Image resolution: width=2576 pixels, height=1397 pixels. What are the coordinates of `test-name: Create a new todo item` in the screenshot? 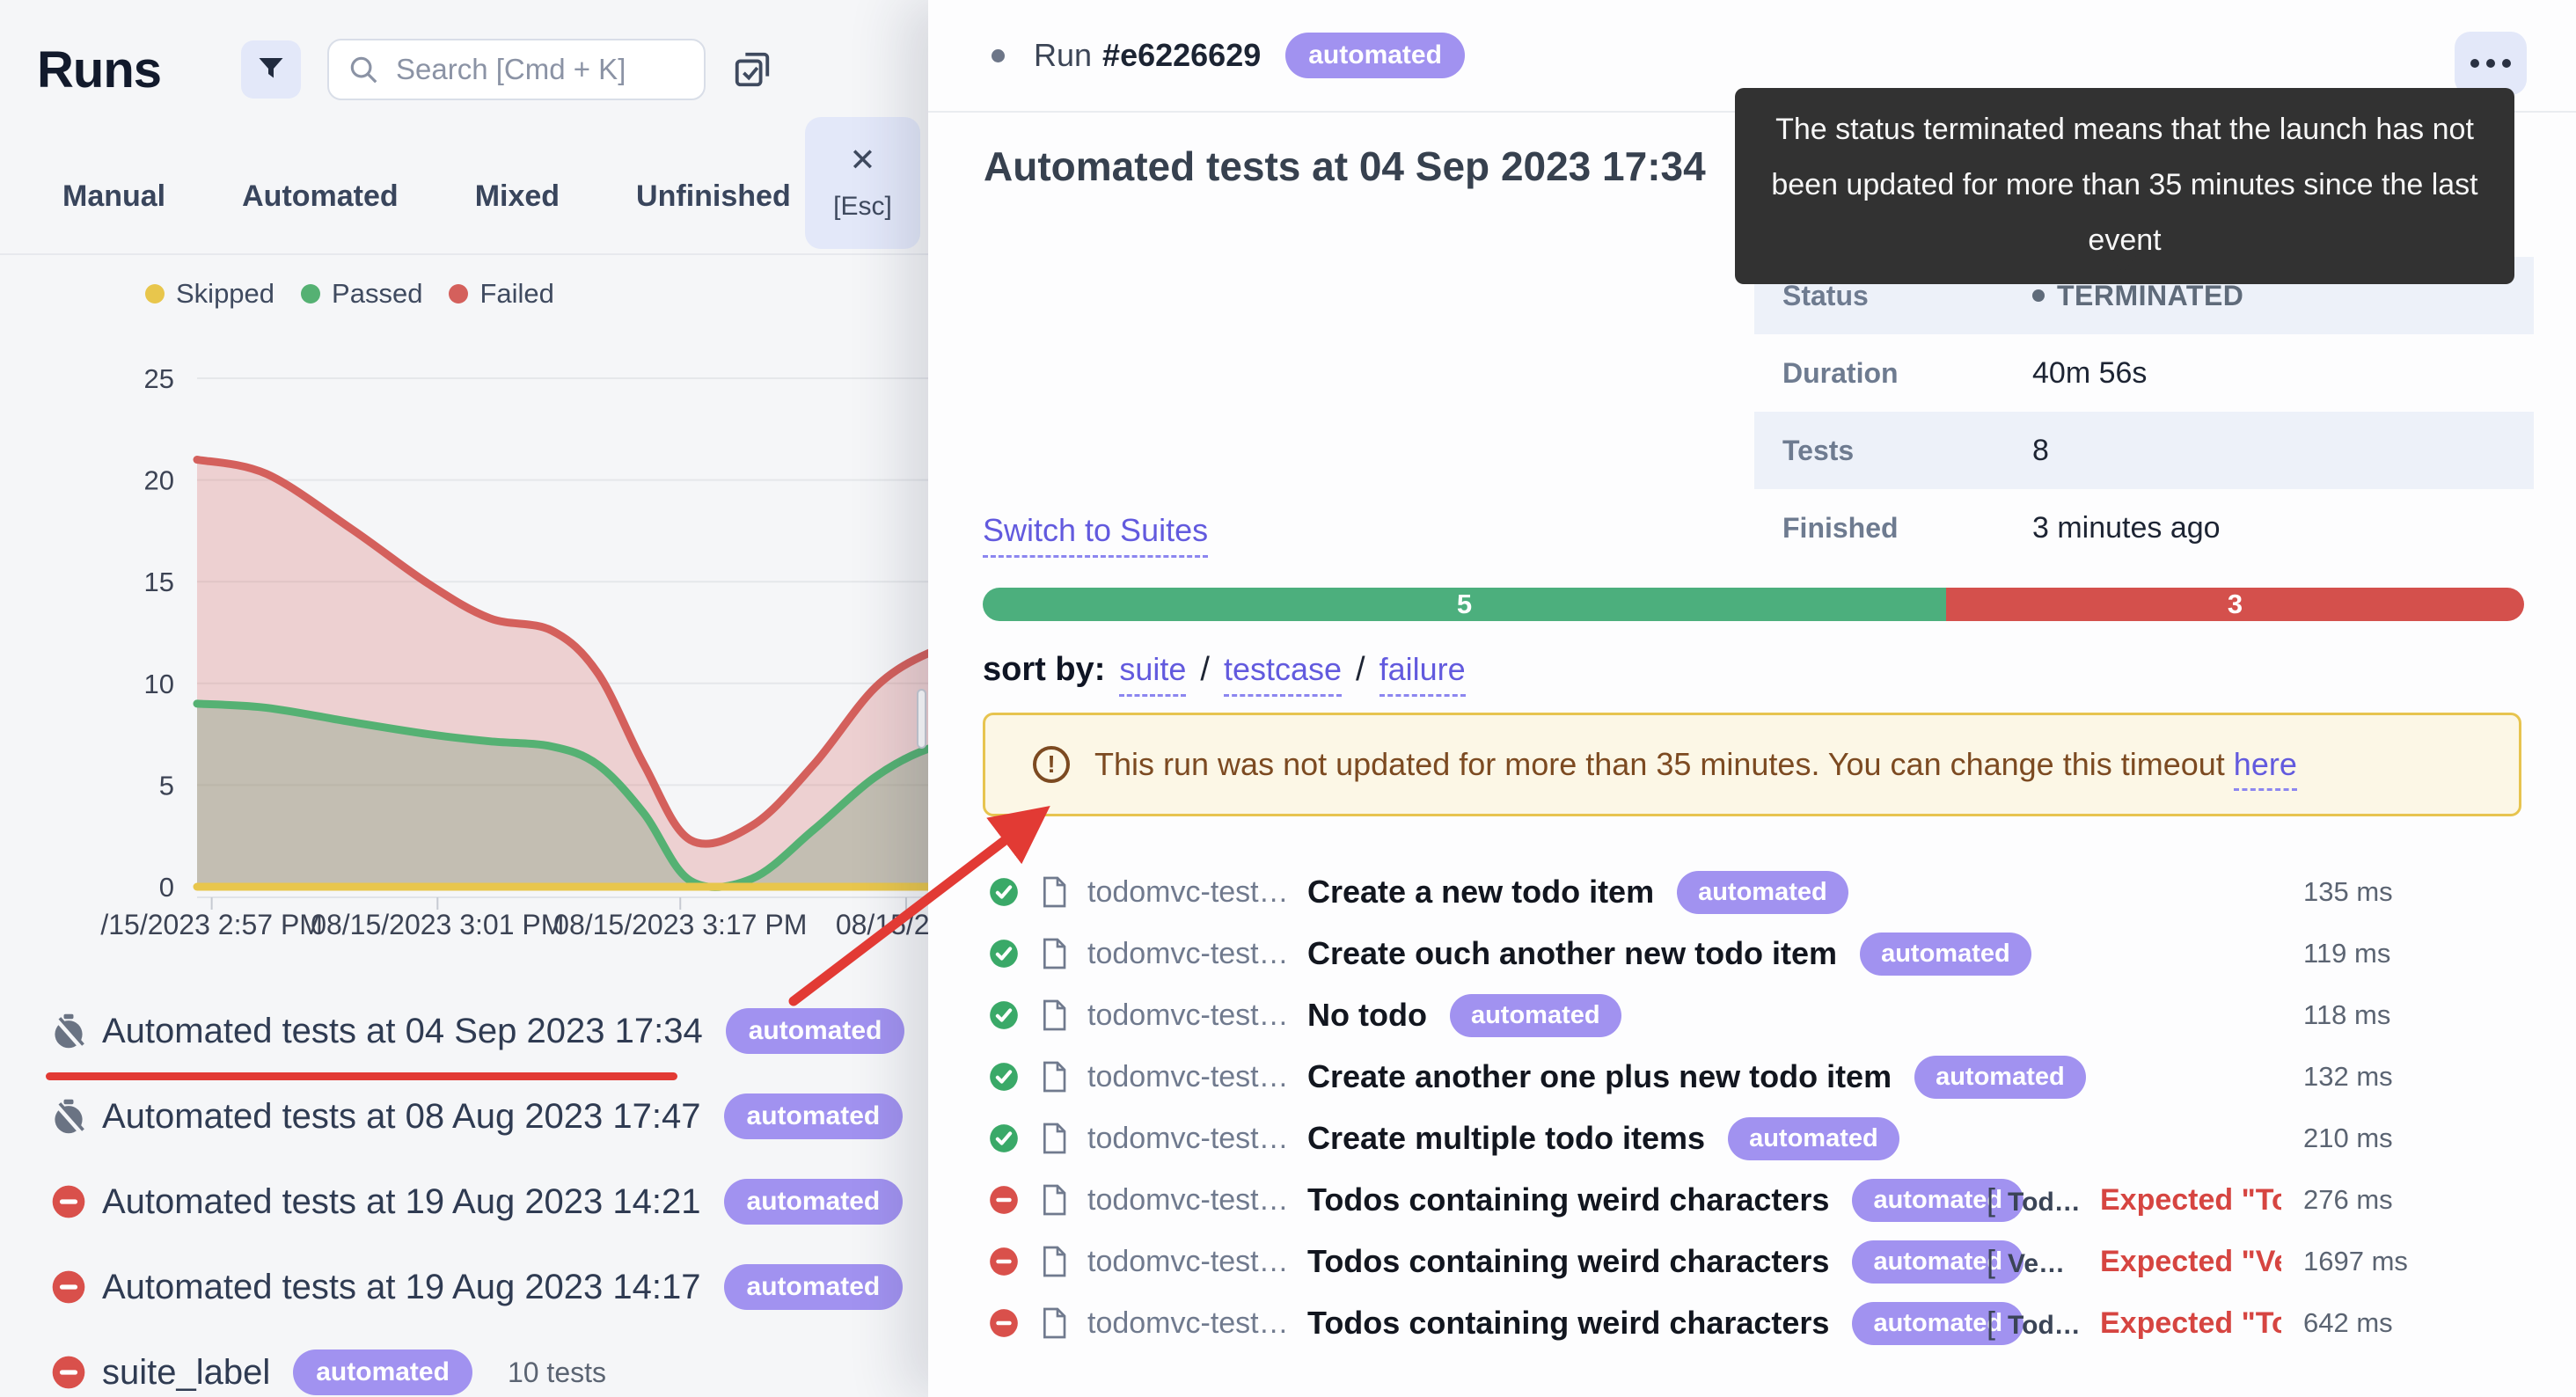 It's located at (1480, 892).